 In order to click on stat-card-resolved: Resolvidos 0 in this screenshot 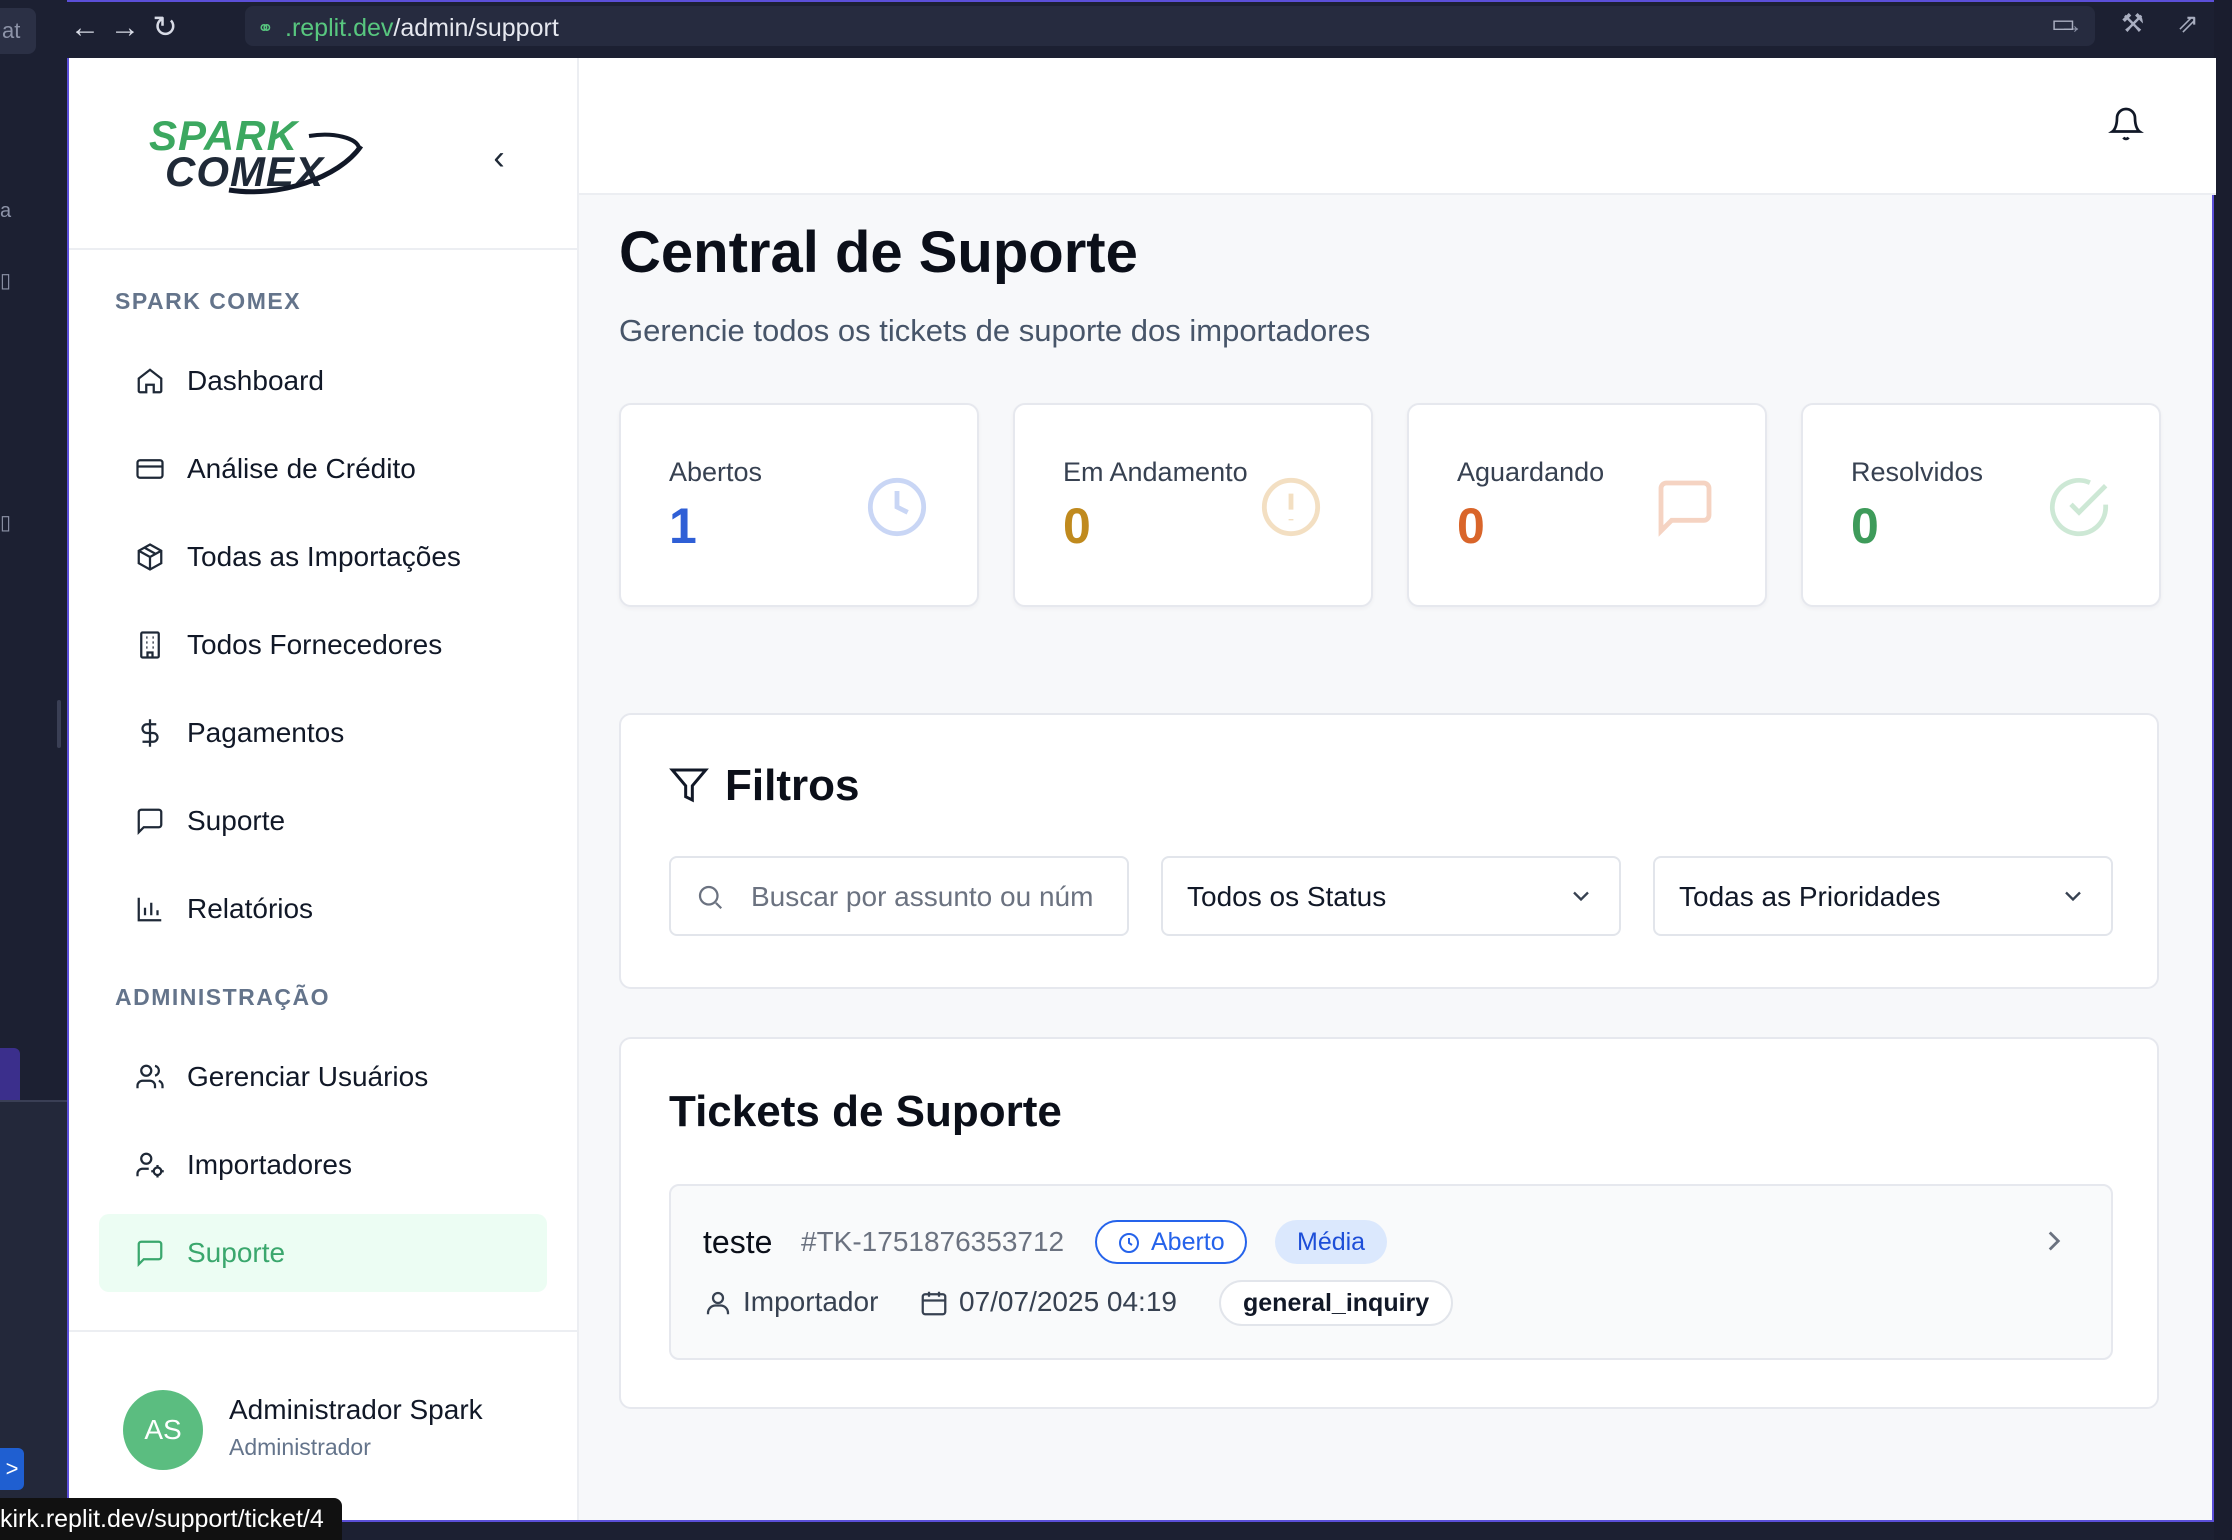, I will do `click(1981, 505)`.